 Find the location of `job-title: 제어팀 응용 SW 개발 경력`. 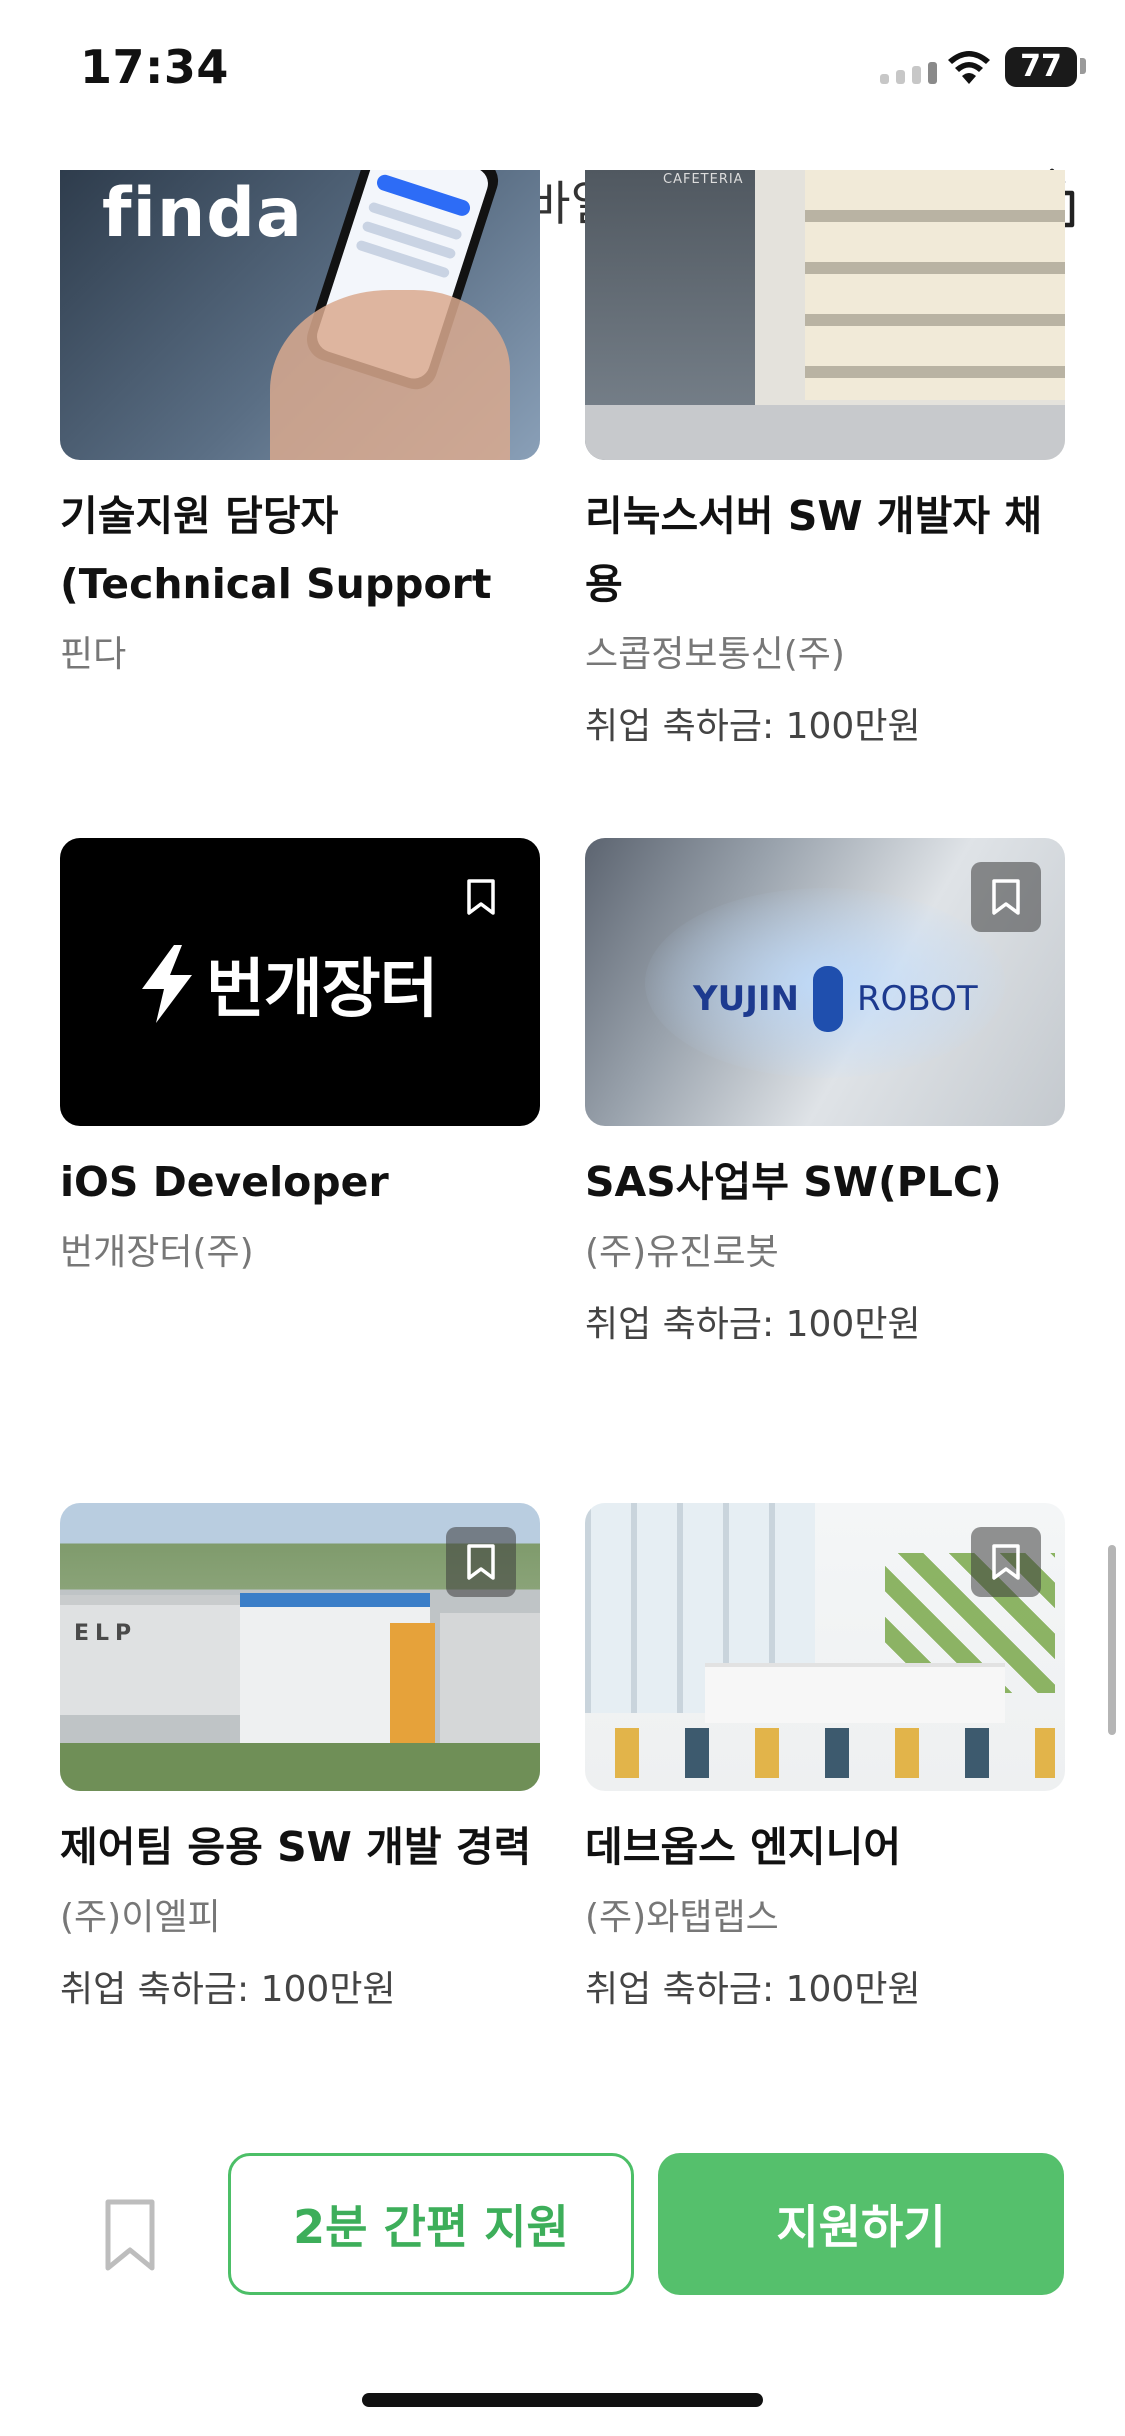

job-title: 제어팀 응용 SW 개발 경력 is located at coordinates (296, 1847).